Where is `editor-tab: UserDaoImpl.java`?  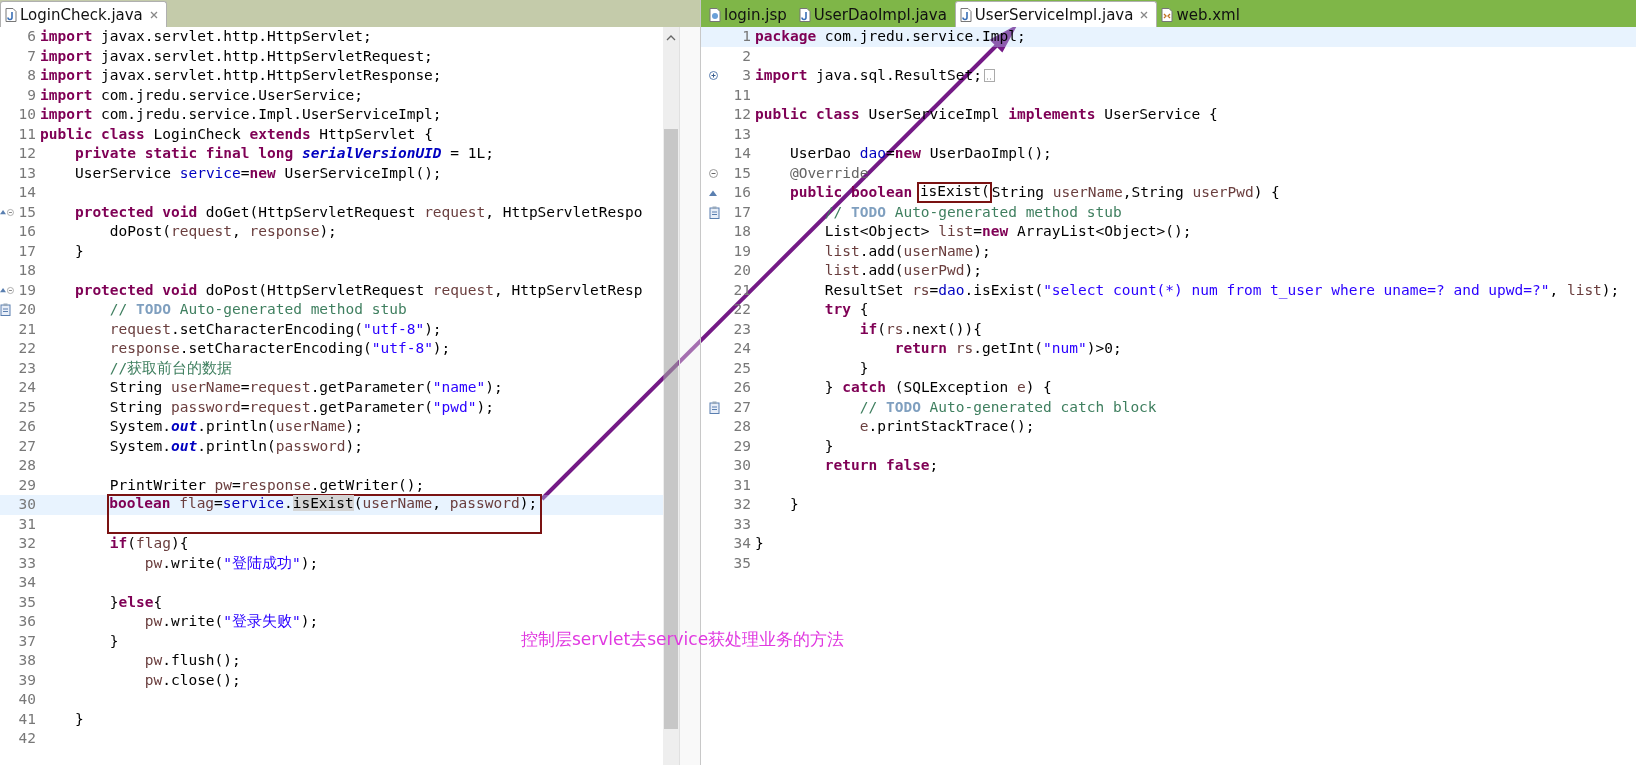
editor-tab: UserDaoImpl.java is located at coordinates (874, 14).